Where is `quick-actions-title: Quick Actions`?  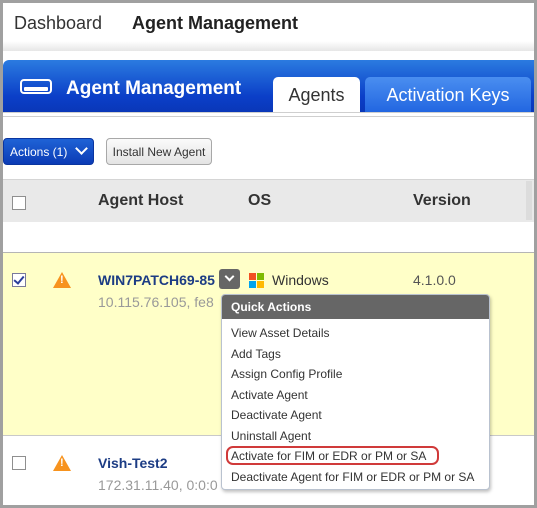
quick-actions-title: Quick Actions is located at coordinates (355, 307).